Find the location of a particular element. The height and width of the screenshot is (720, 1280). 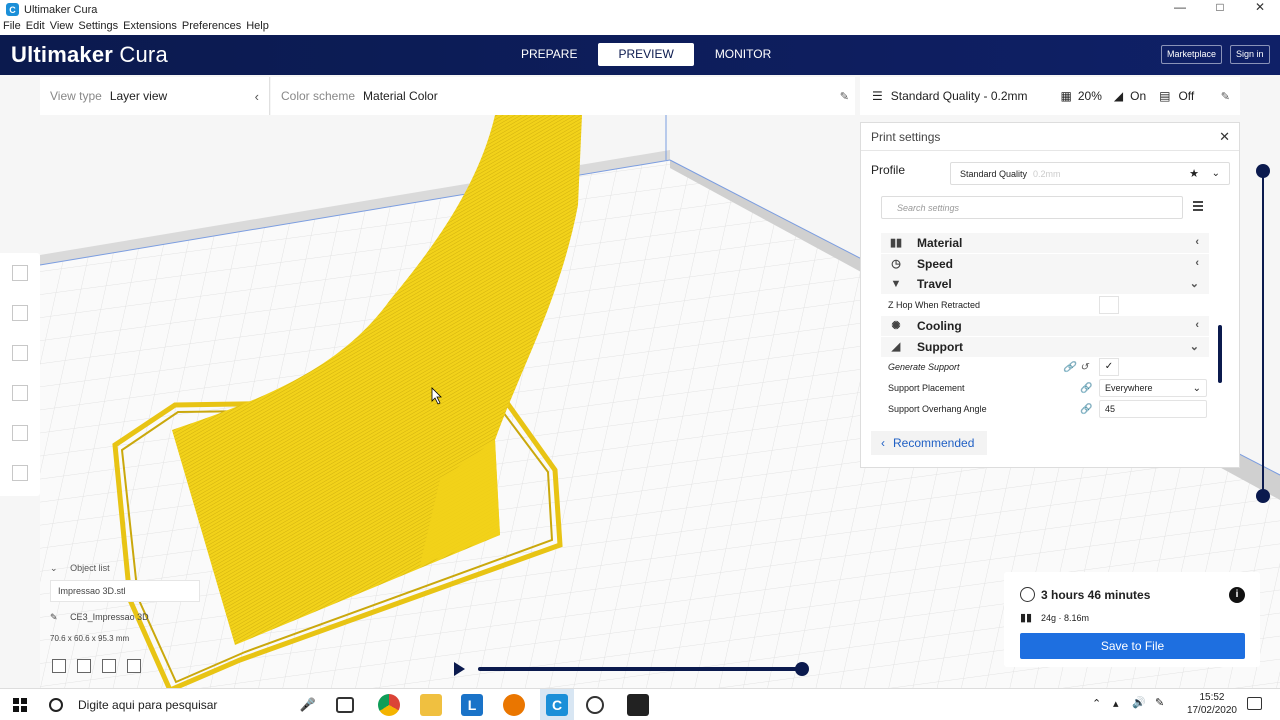

menu-preferences: Preferences is located at coordinates (211, 27).